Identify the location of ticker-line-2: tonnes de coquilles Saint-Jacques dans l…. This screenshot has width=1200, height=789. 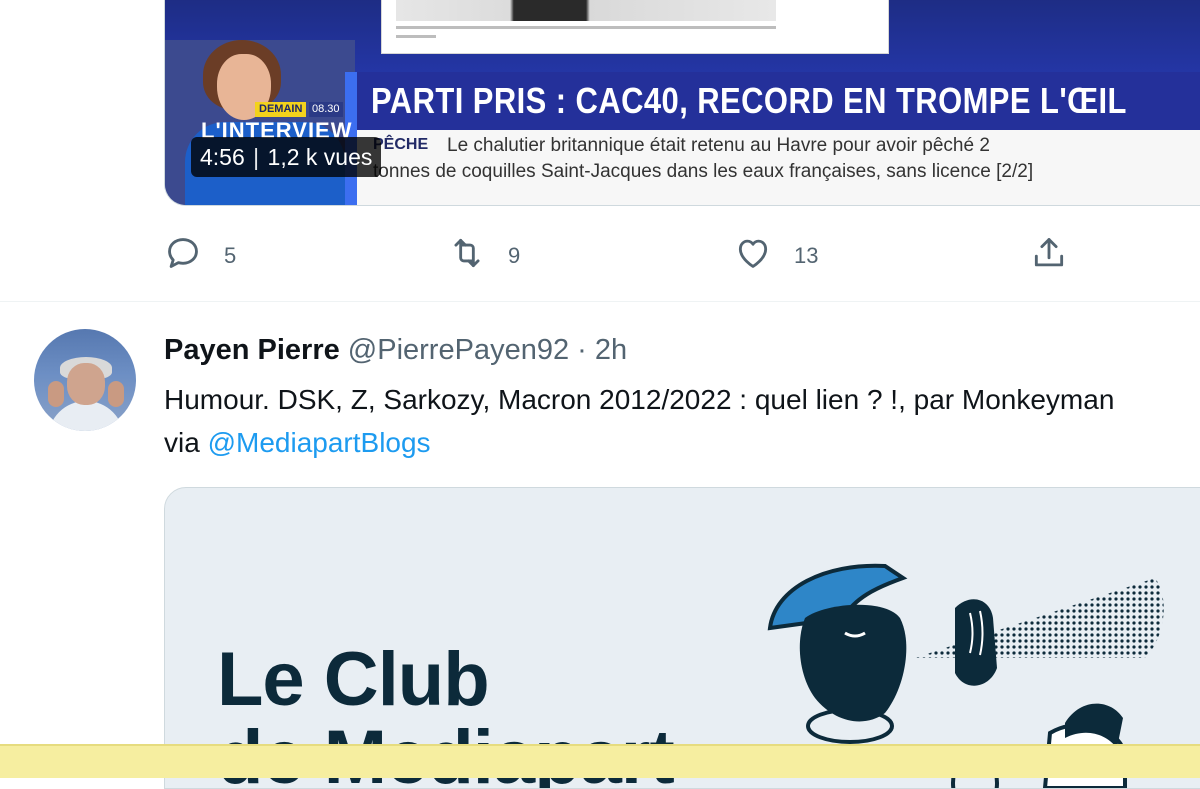
(703, 171).